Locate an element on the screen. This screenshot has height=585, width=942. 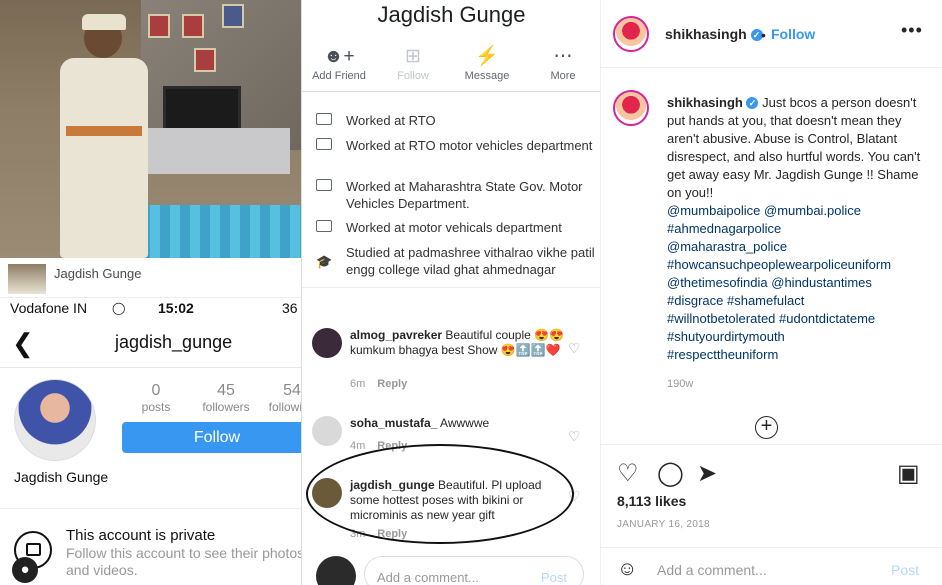
caption-tag: @thetimesofindia @hindustantimes is located at coordinates (798, 283).